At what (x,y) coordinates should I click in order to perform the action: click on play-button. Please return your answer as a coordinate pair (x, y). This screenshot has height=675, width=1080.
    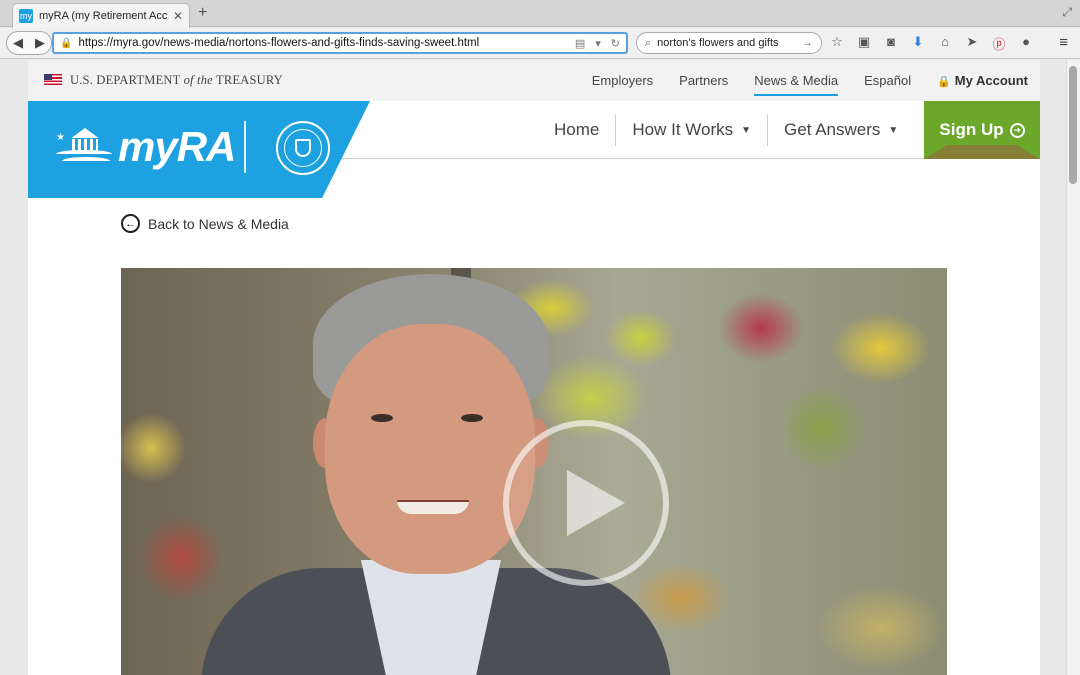
    Looking at the image, I should click on (586, 503).